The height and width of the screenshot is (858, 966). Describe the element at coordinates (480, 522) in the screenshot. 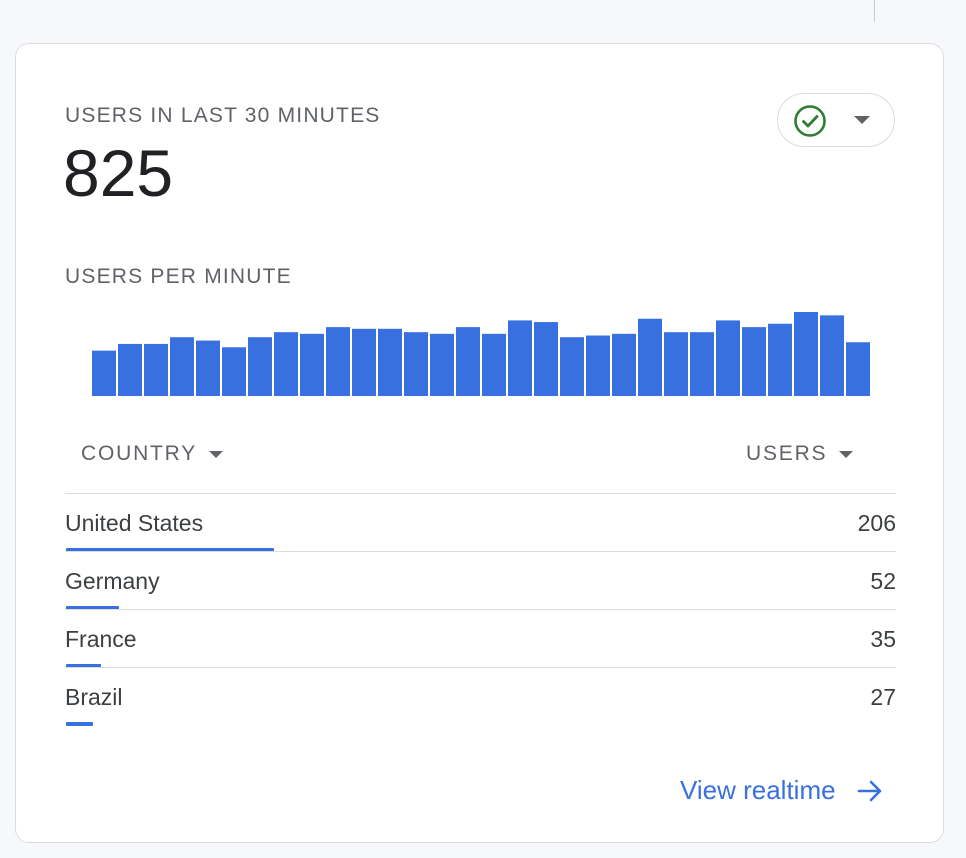

I see `table-row: United States 206` at that location.